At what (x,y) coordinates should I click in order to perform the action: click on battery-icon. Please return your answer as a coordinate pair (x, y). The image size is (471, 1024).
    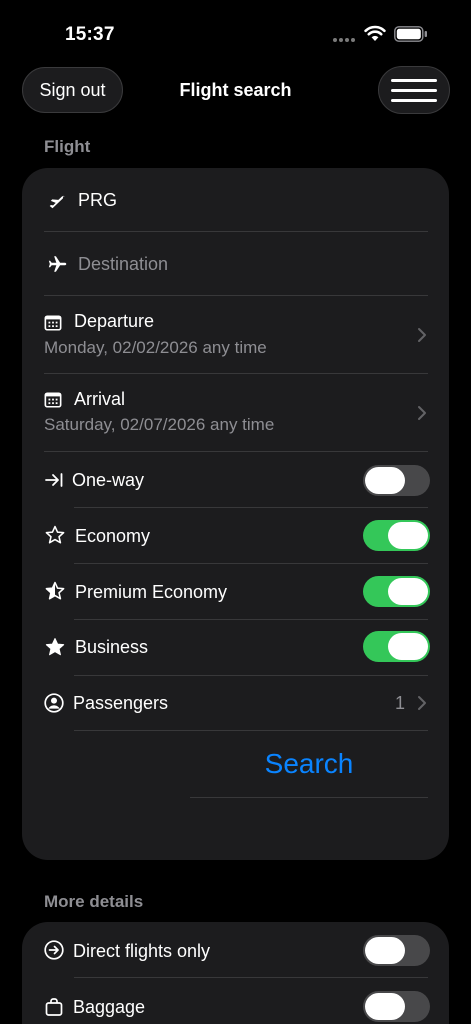
    Looking at the image, I should click on (410, 34).